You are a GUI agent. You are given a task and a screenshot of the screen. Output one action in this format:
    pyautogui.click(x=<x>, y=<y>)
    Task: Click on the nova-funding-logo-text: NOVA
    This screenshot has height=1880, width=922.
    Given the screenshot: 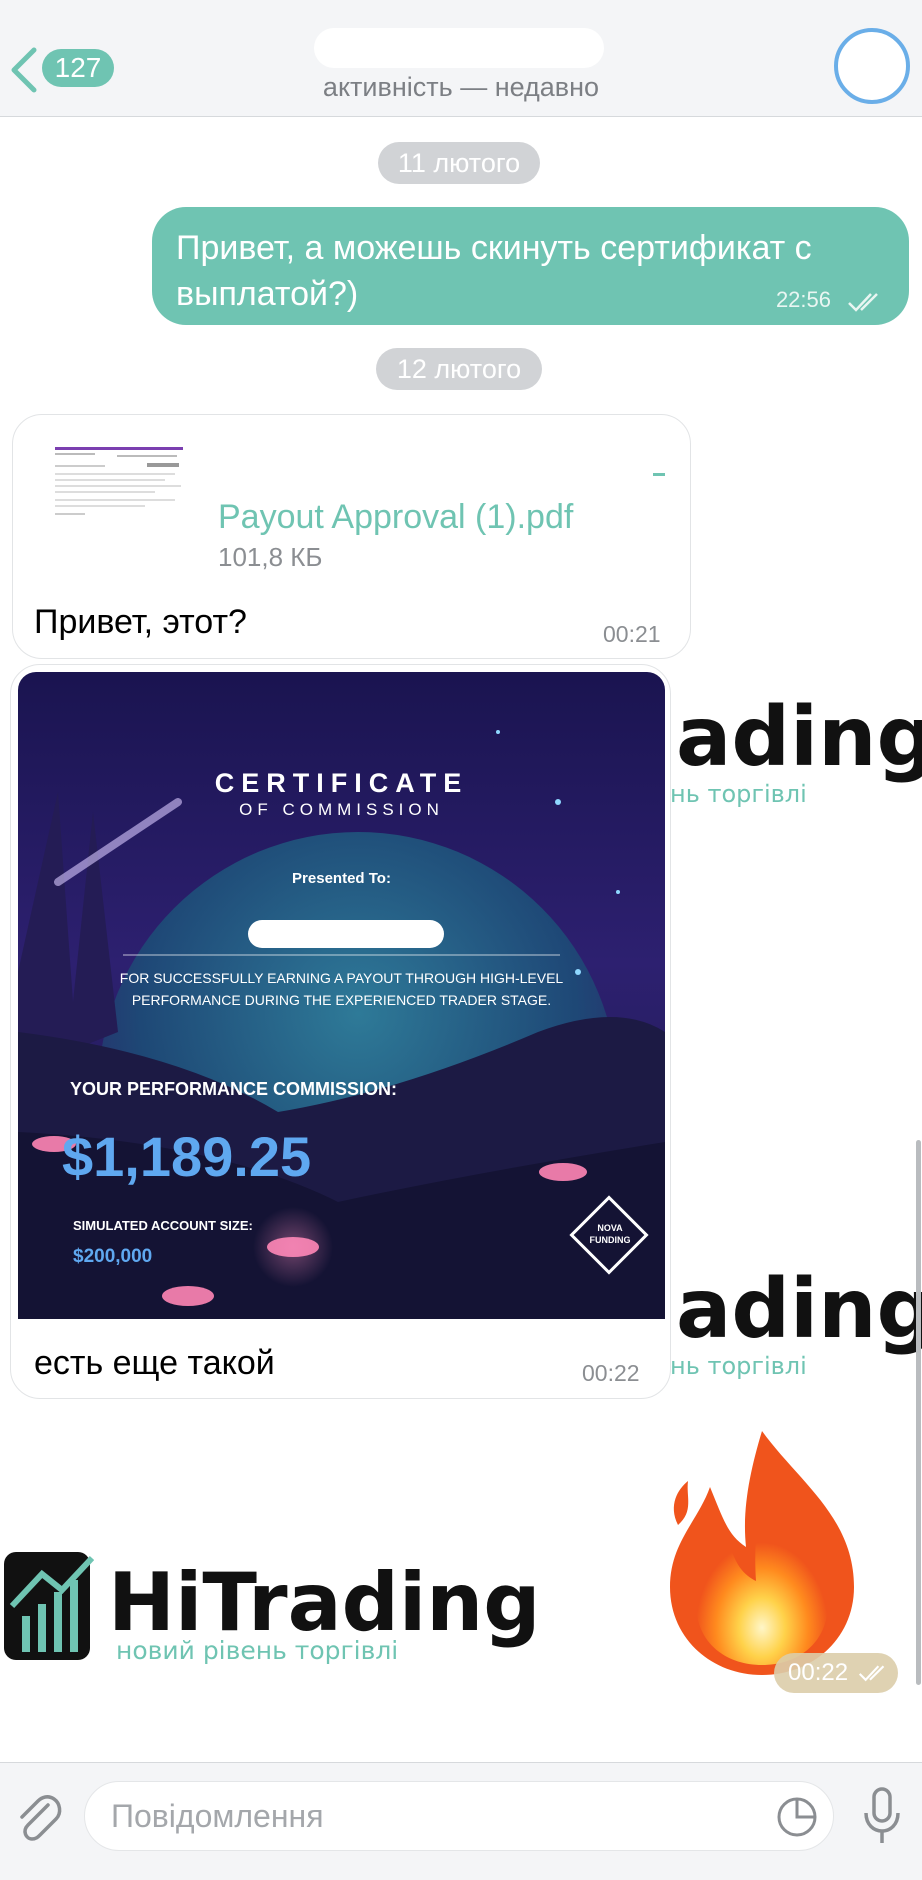 What is the action you would take?
    pyautogui.click(x=610, y=1228)
    